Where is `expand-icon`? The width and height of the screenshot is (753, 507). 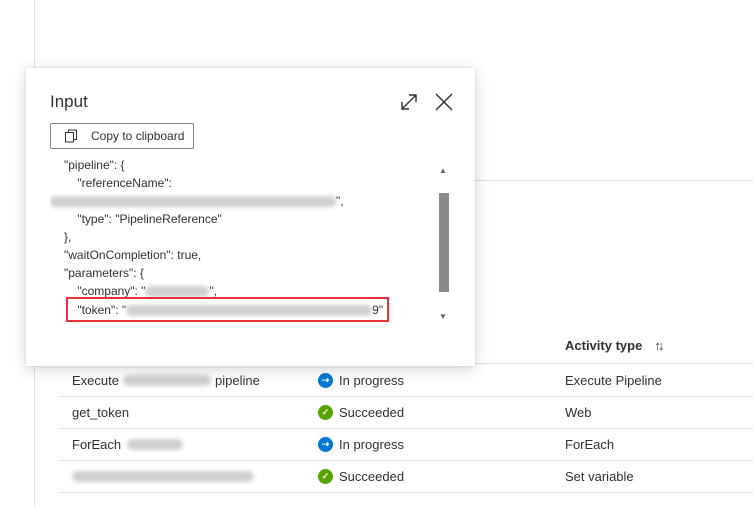
expand-icon is located at coordinates (409, 102).